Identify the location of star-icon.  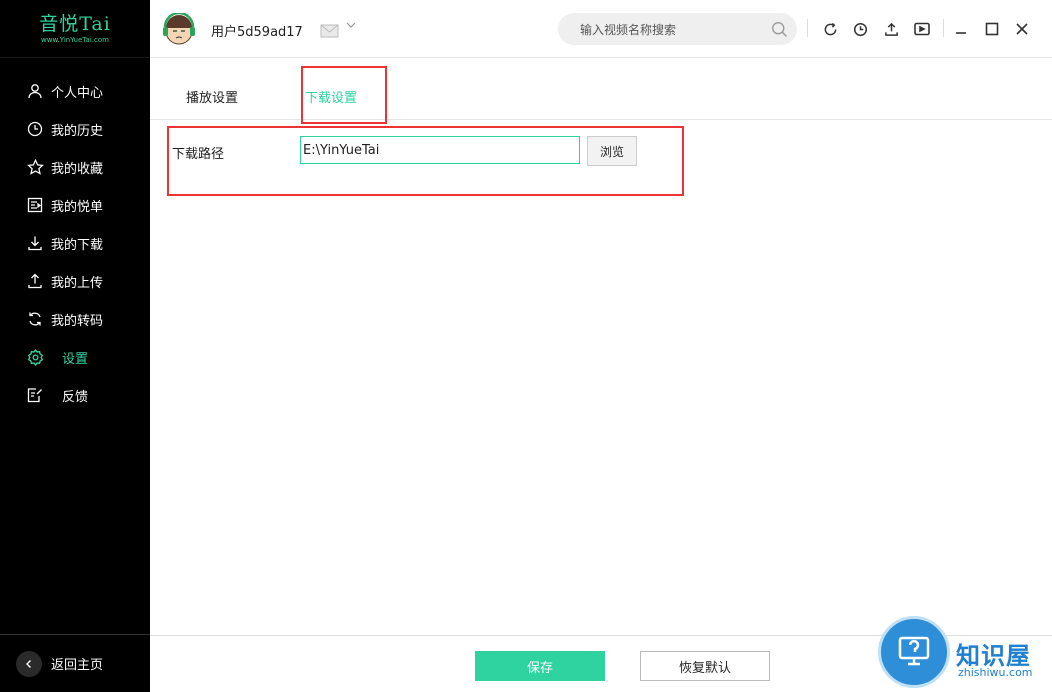
(35, 167).